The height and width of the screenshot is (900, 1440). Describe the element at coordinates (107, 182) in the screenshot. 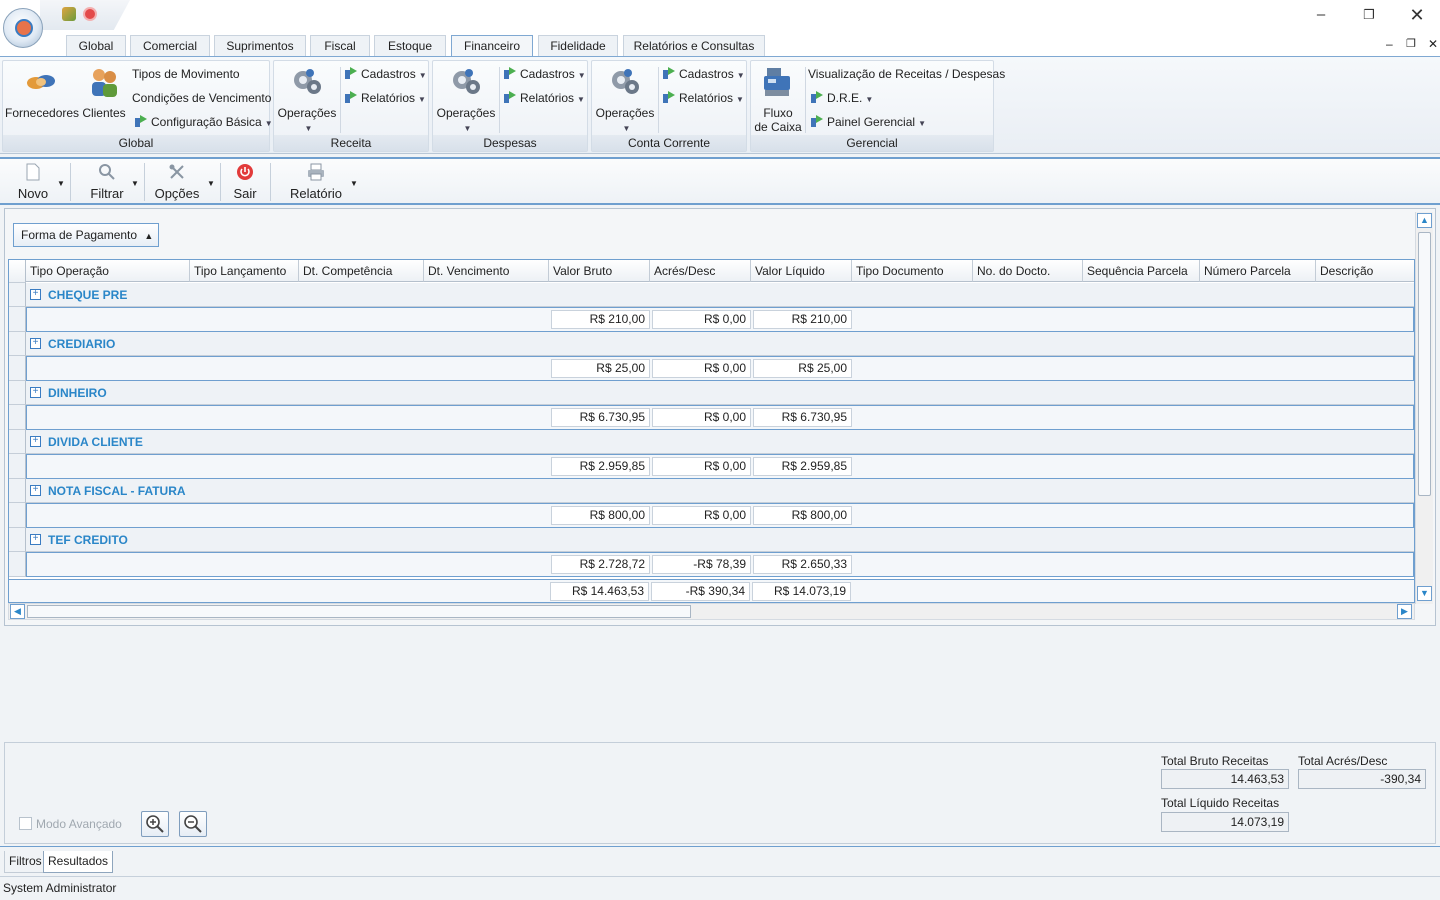

I see `filtrar-button: Filtrar` at that location.